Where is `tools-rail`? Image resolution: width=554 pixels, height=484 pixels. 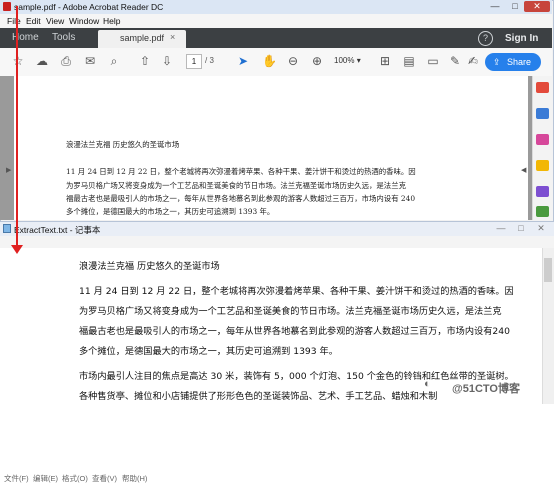
tools-rail is located at coordinates (542, 148).